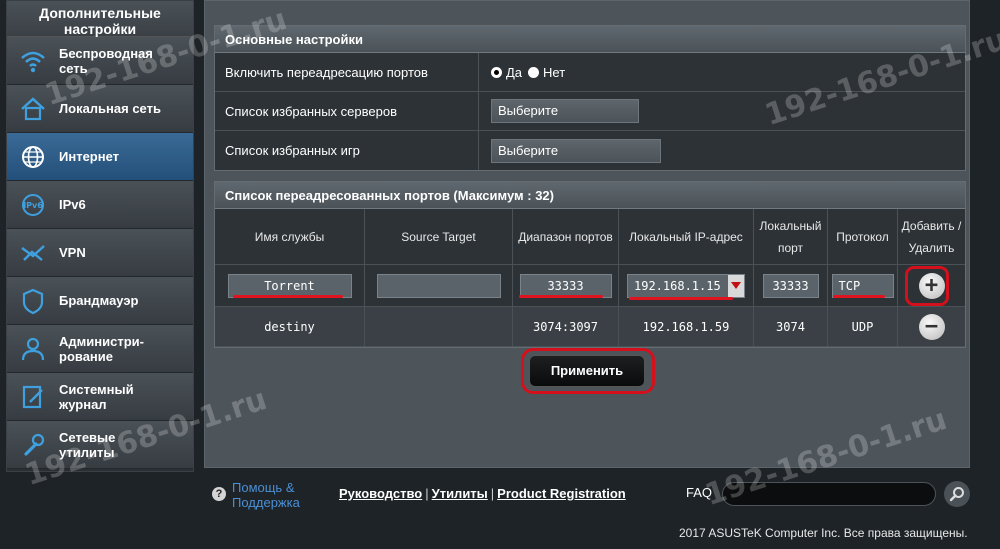 The image size is (1000, 549). What do you see at coordinates (566, 326) in the screenshot?
I see `row-range: 3074:3097` at bounding box center [566, 326].